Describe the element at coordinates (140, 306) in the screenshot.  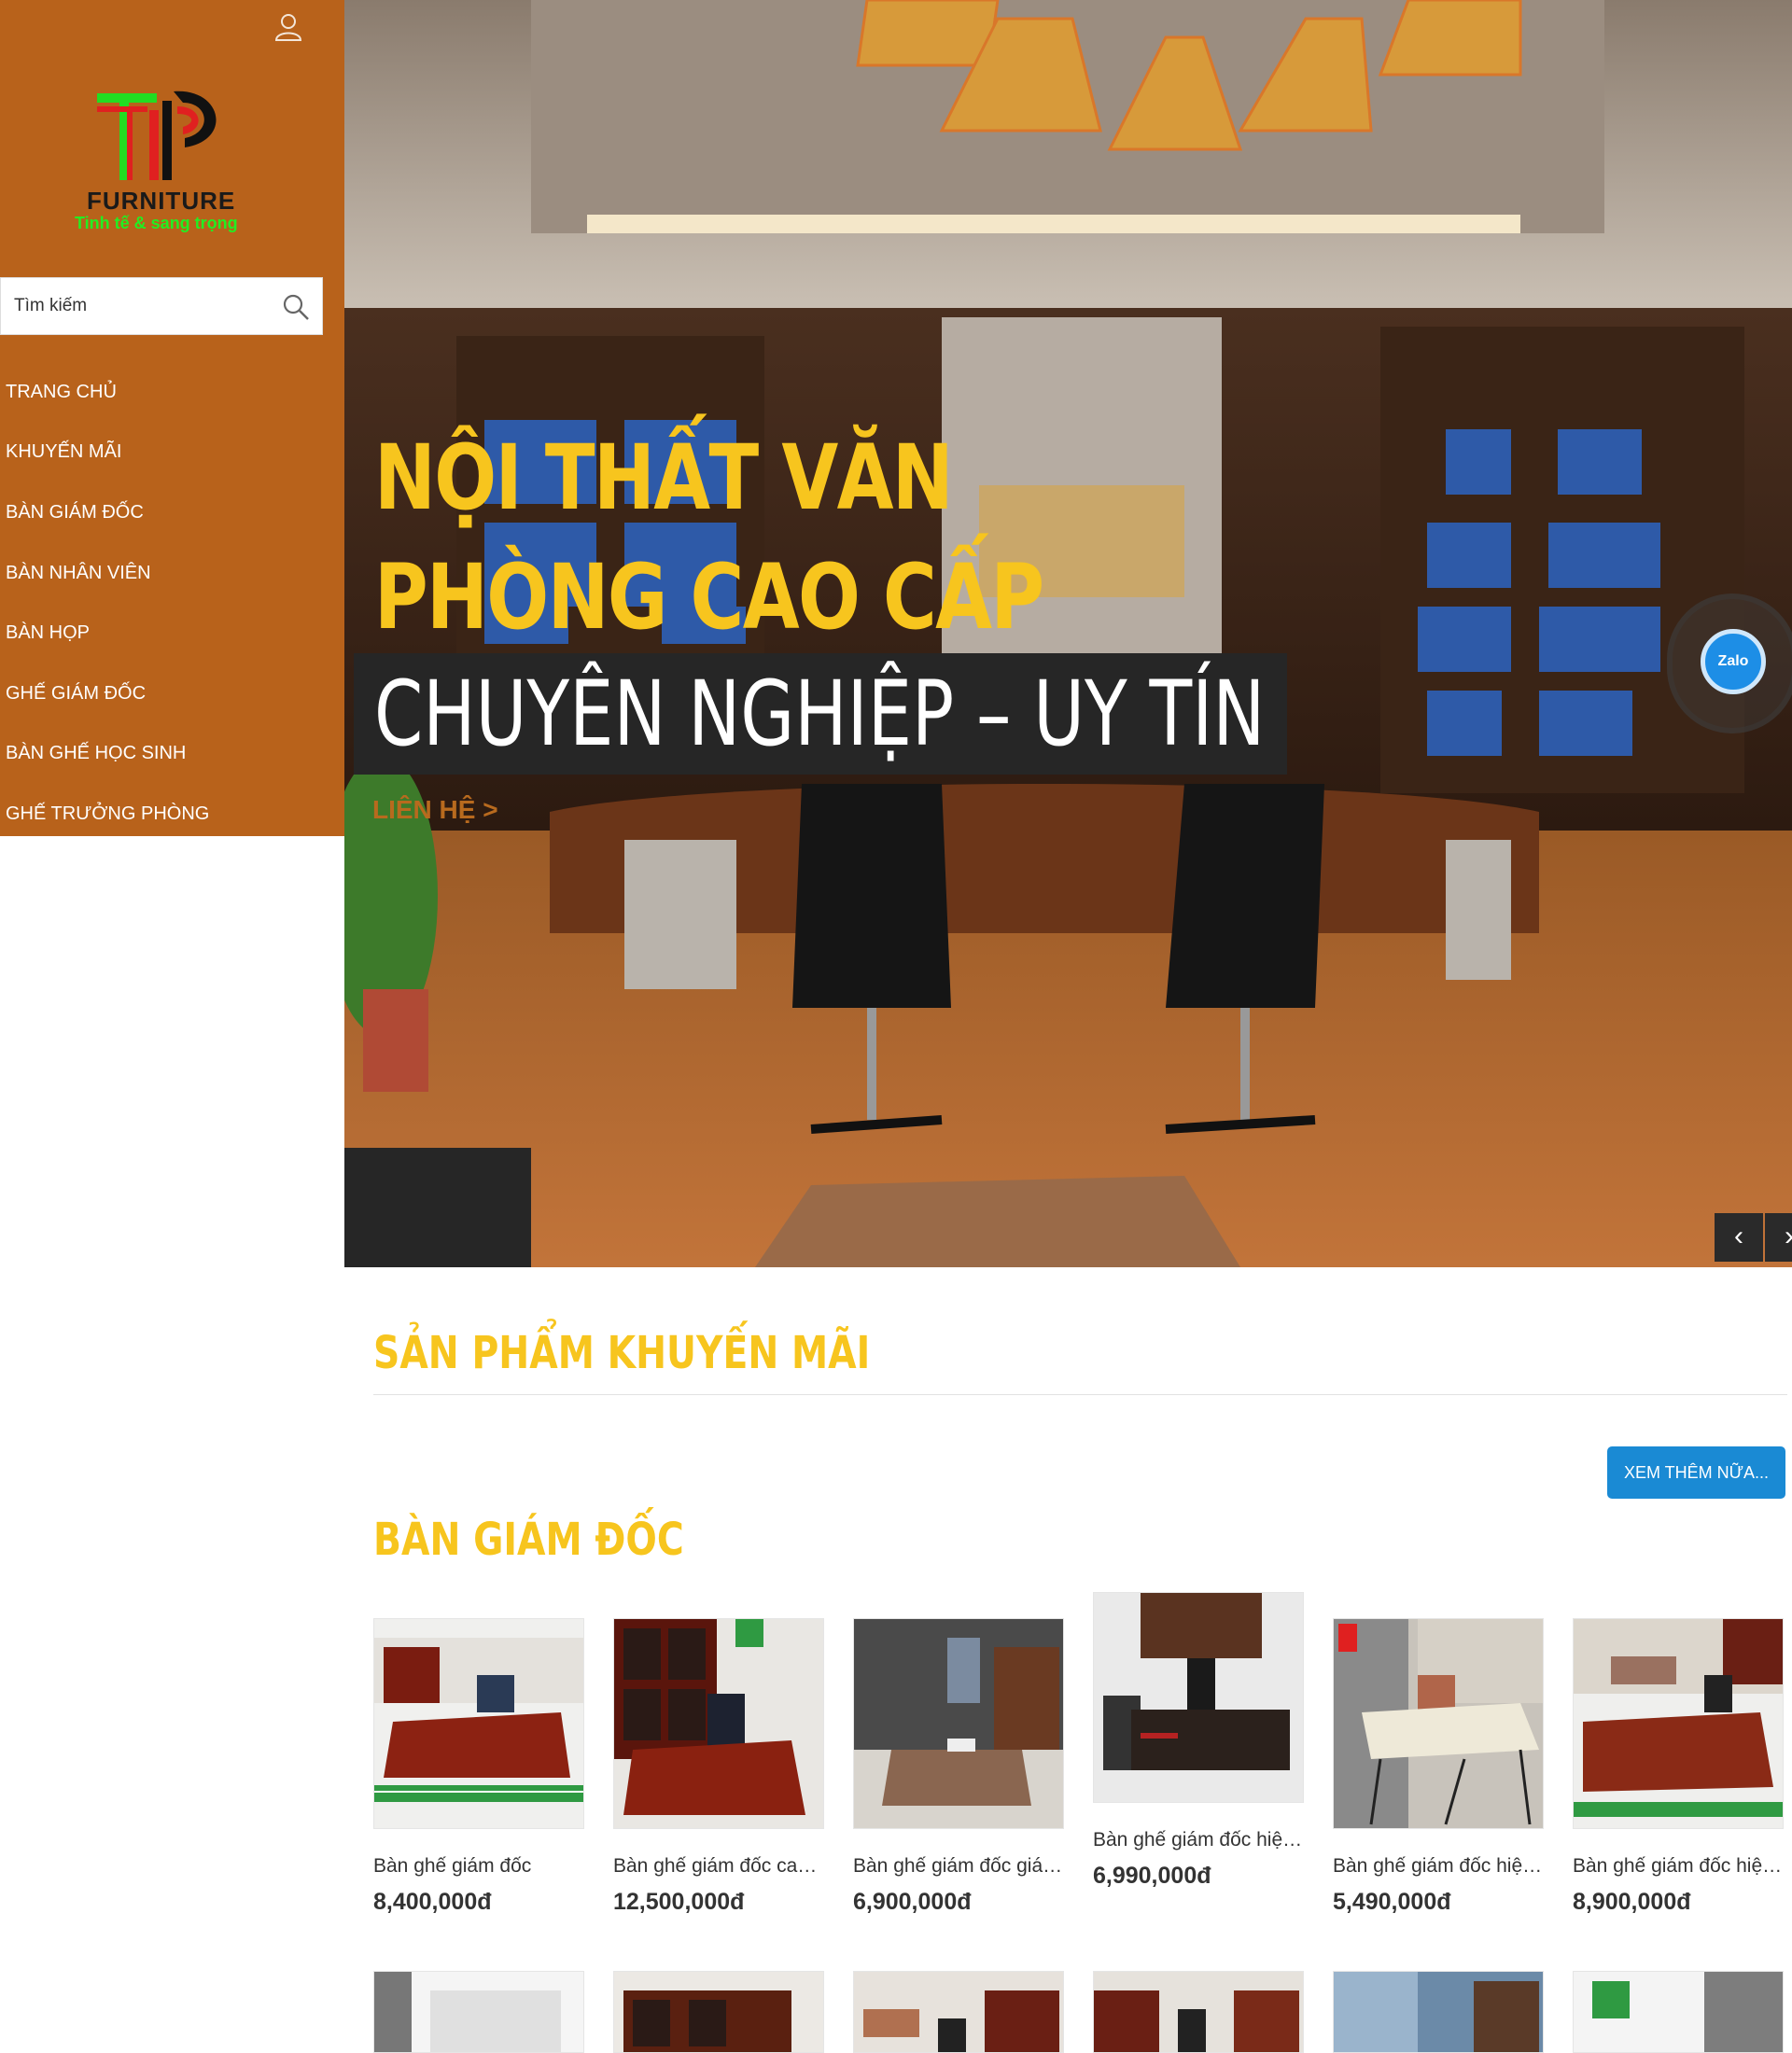
I see `search-input` at that location.